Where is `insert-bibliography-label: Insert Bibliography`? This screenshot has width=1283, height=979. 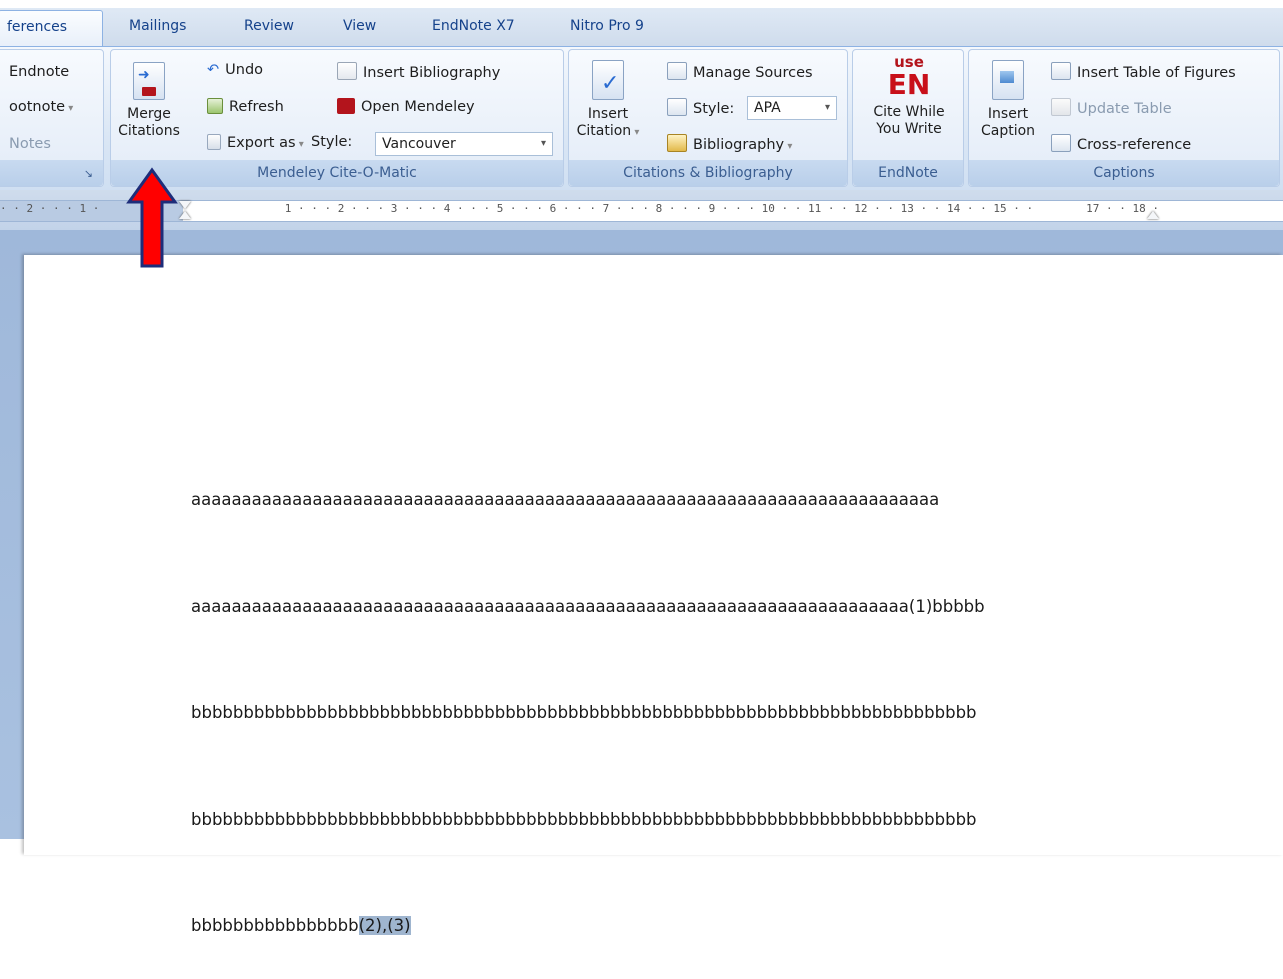
insert-bibliography-label: Insert Bibliography is located at coordinates (432, 73).